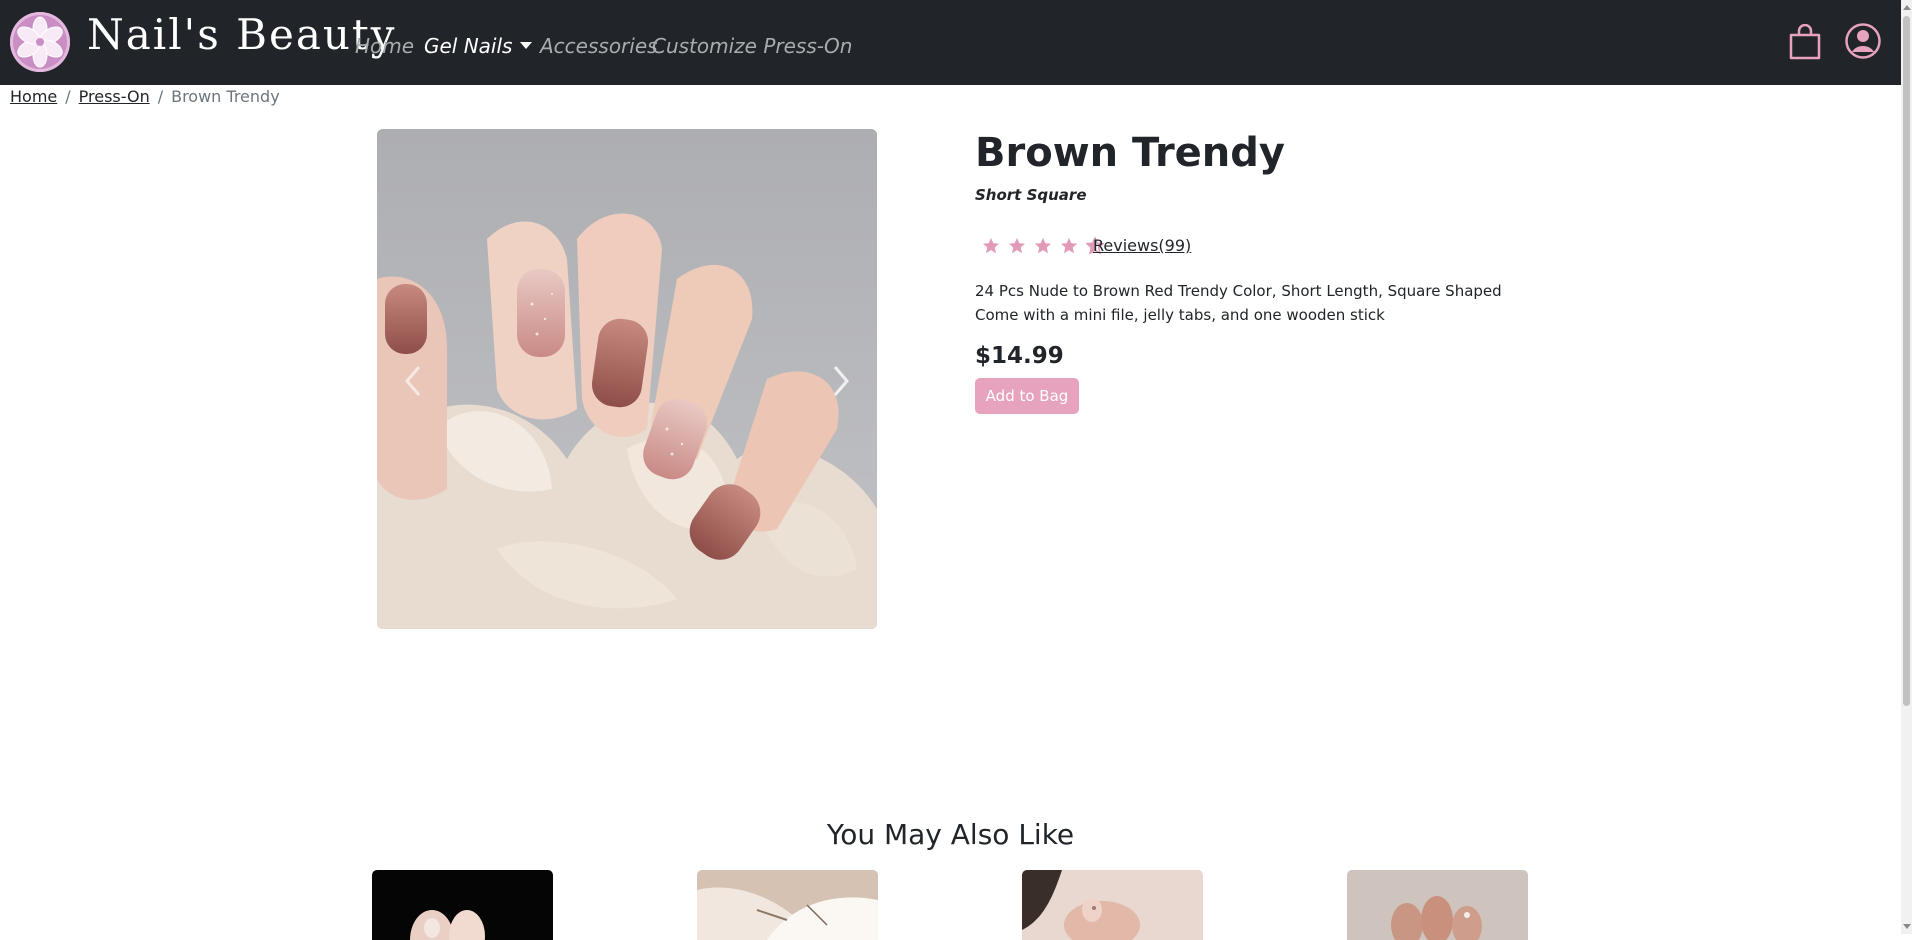  I want to click on shopping-bag-icon, so click(1805, 42).